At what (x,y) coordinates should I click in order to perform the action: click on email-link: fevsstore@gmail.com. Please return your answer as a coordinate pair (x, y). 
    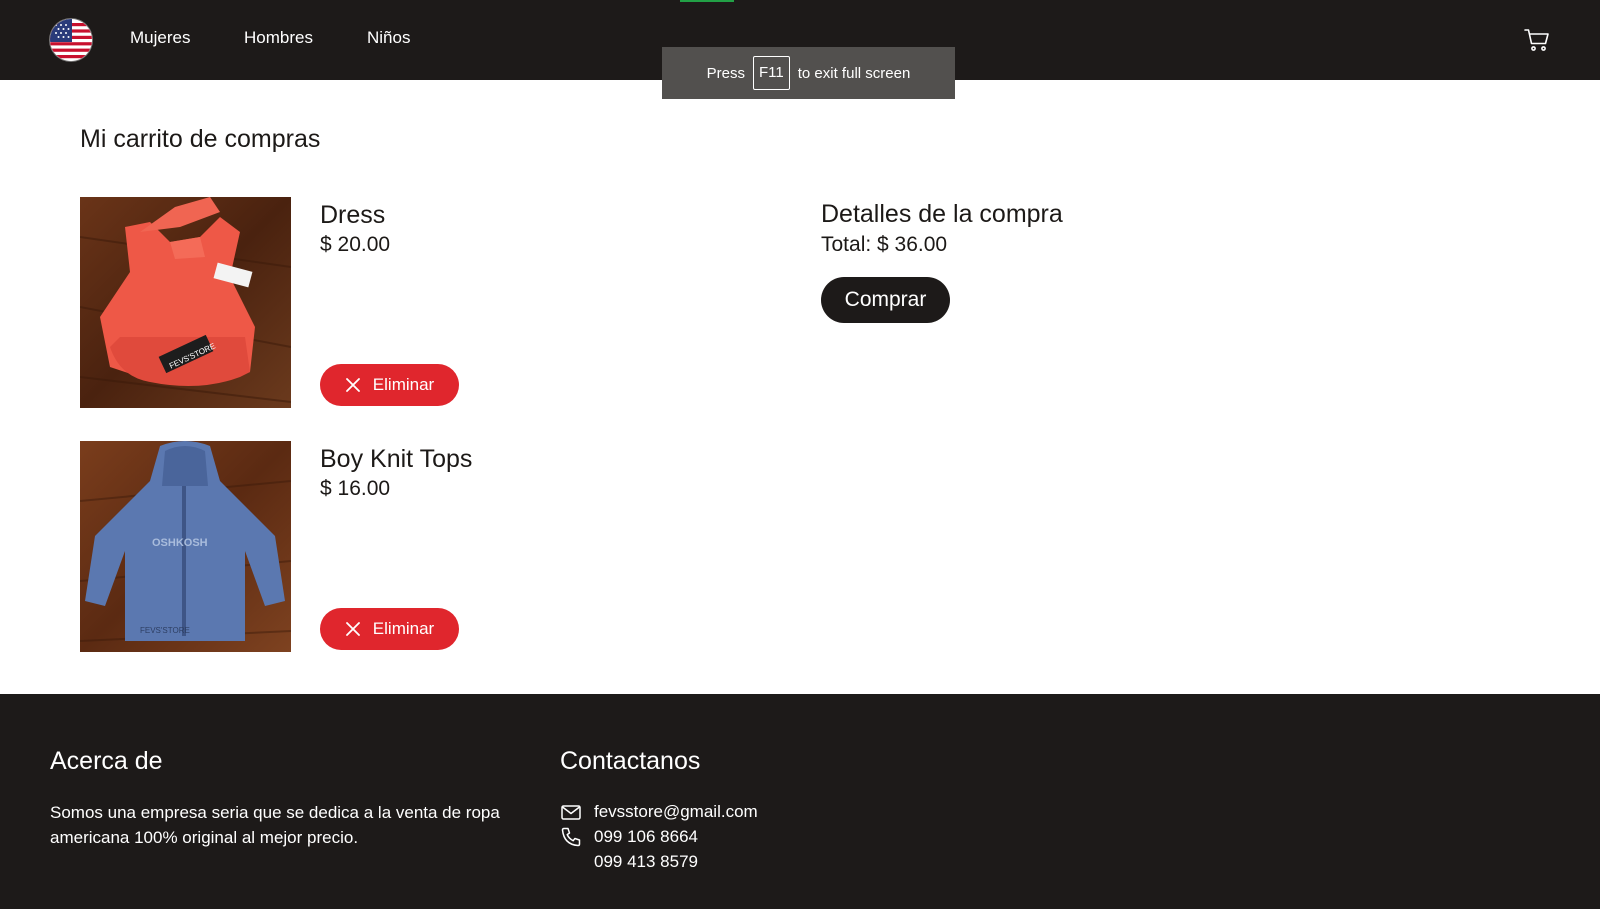
    Looking at the image, I should click on (676, 812).